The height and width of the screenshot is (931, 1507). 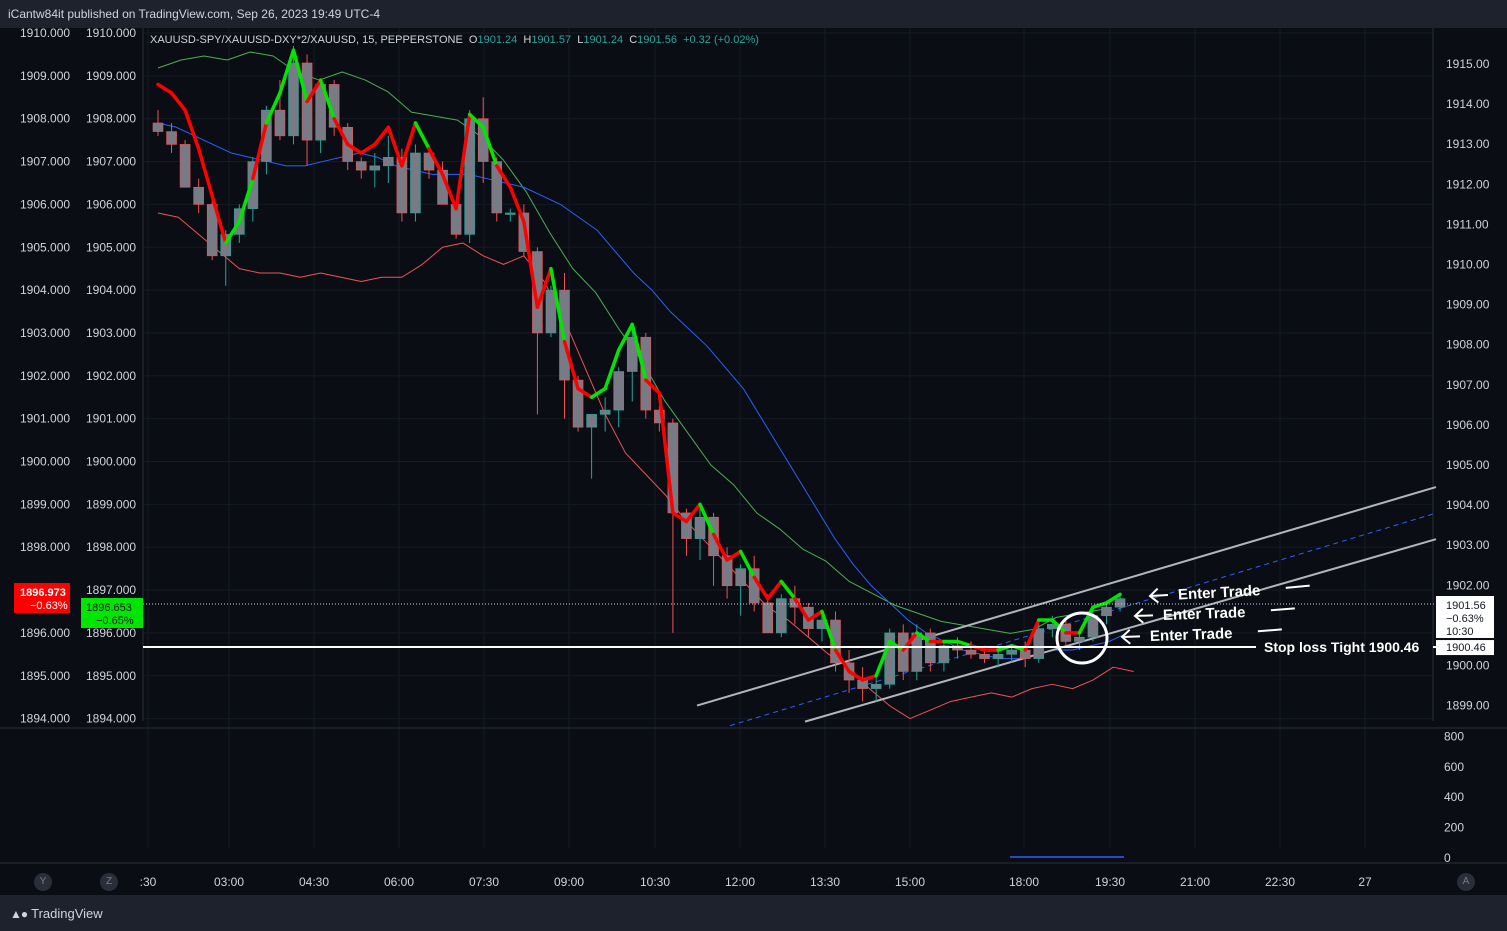 What do you see at coordinates (45, 290) in the screenshot?
I see `left-outer-tick: 1904.000` at bounding box center [45, 290].